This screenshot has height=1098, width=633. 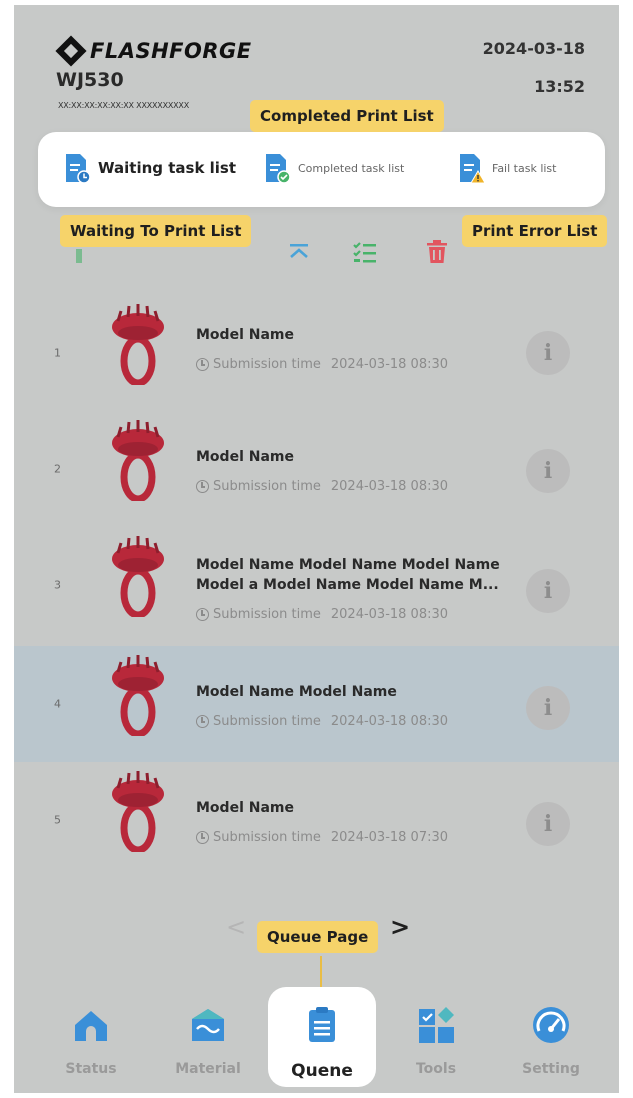 I want to click on waiting-doc-icon, so click(x=78, y=169).